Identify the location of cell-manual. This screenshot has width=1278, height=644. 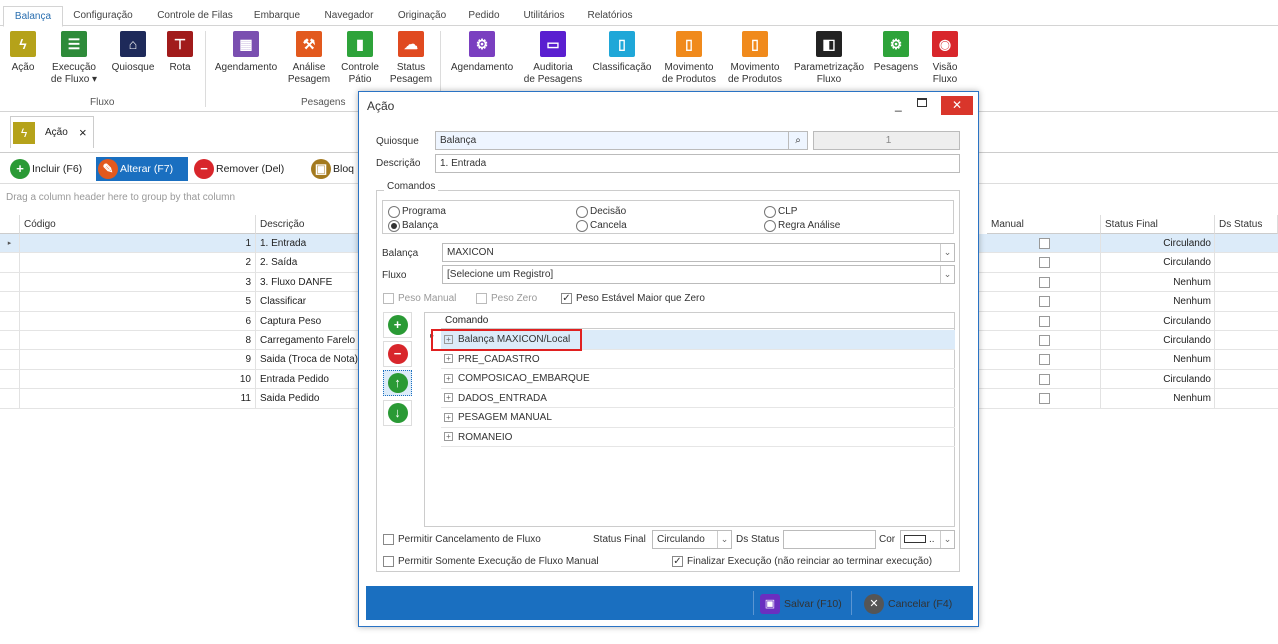
(1044, 243).